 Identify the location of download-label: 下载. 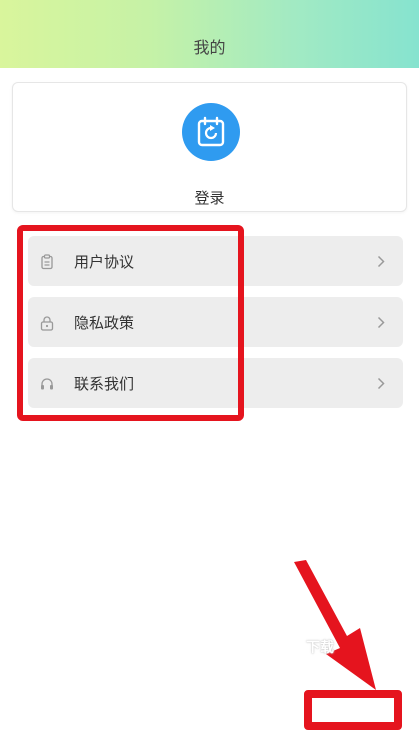
(320, 648).